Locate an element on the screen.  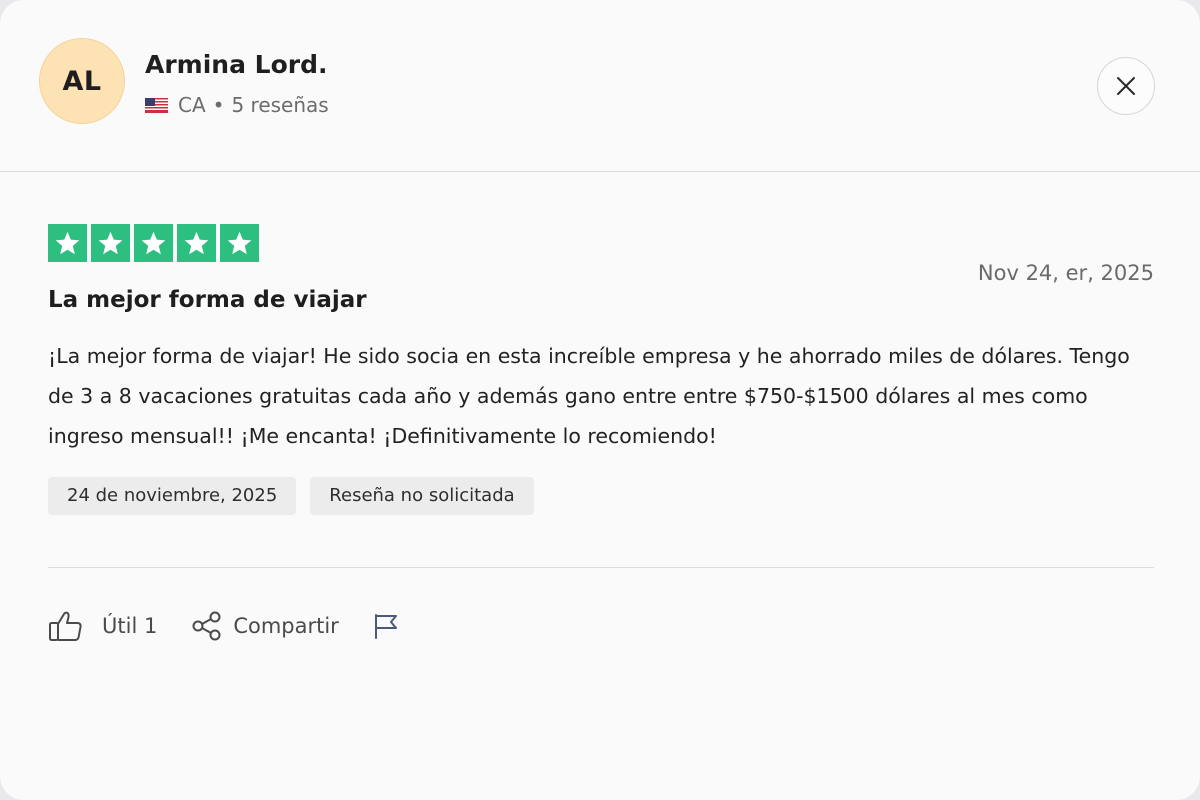
star-rating is located at coordinates (153, 243).